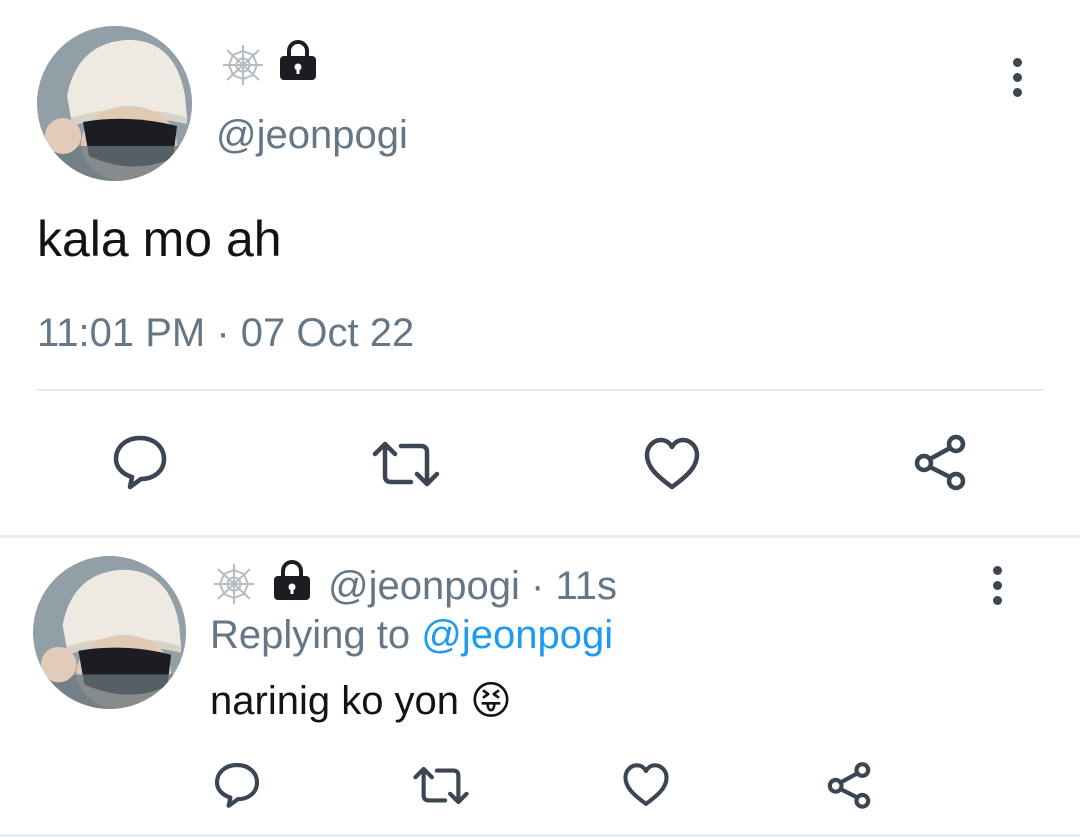 This screenshot has height=837, width=1080. Describe the element at coordinates (491, 701) in the screenshot. I see `tongue-emoji: 😝` at that location.